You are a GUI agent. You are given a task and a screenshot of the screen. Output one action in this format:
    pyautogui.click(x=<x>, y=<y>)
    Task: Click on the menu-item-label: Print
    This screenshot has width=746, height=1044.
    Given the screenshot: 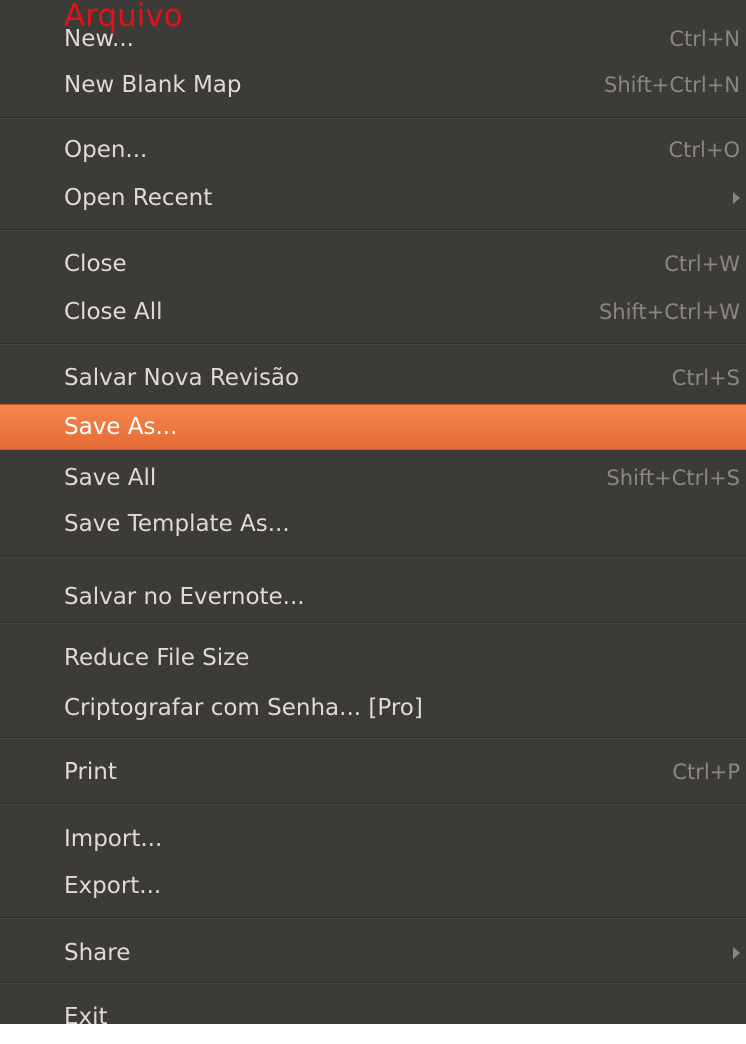 What is the action you would take?
    pyautogui.click(x=90, y=772)
    